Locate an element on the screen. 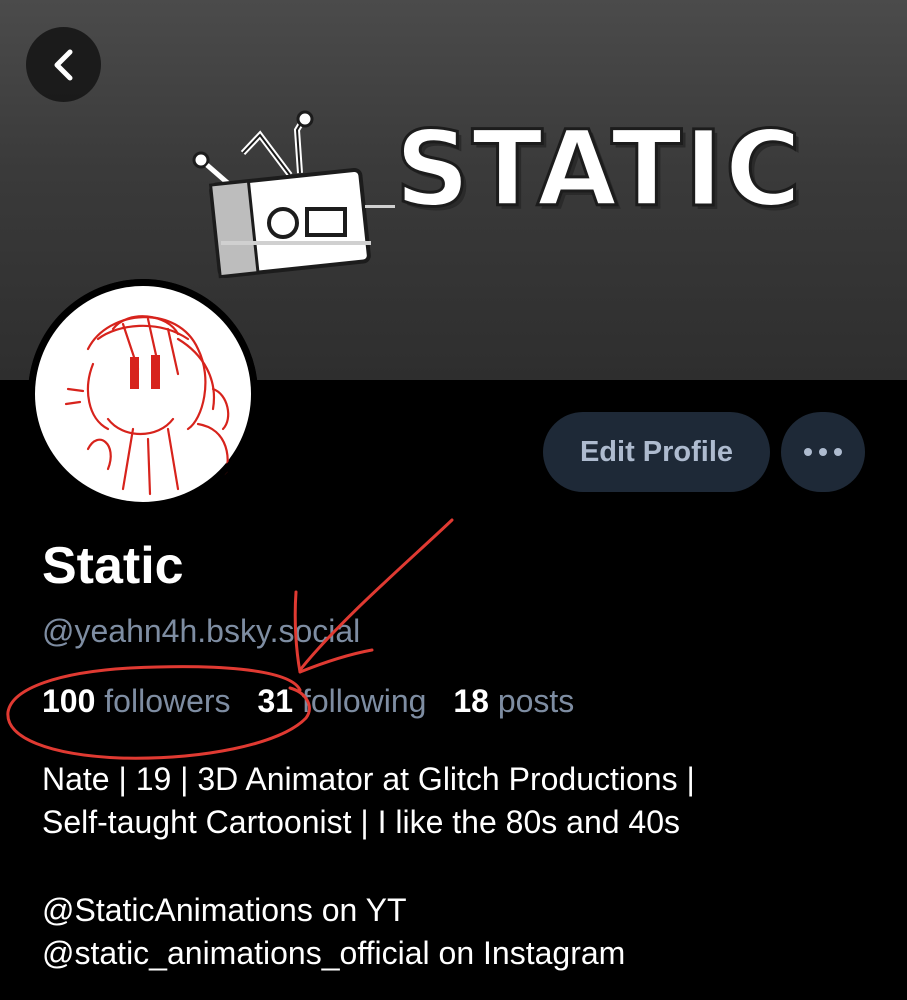  bio-spacer is located at coordinates (462, 866).